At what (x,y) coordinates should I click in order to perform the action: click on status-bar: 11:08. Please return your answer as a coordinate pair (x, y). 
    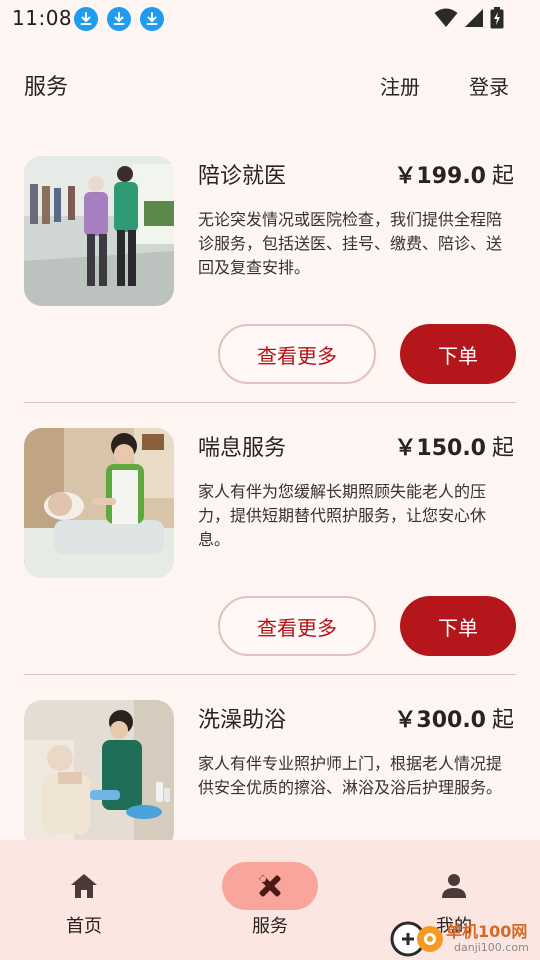
    Looking at the image, I should click on (270, 19).